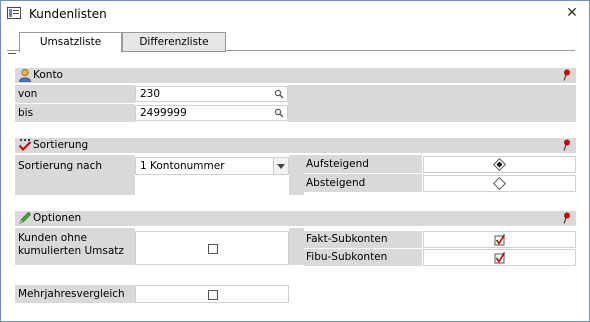 This screenshot has height=322, width=590. I want to click on tab-differenzliste-label: Differenzliste, so click(174, 42).